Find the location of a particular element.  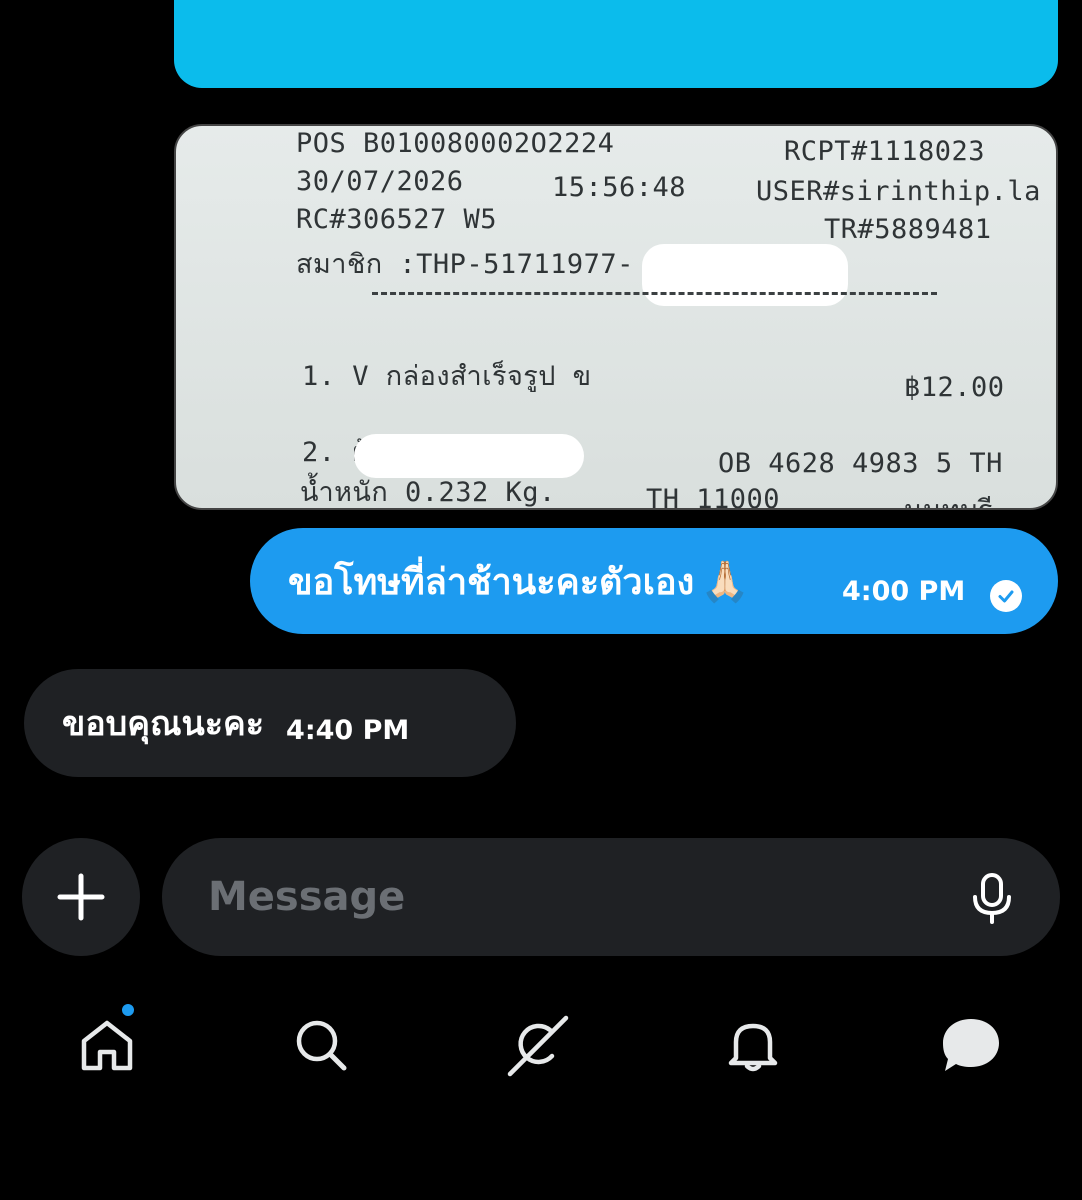

receipt-rcpt: RCPT#1118023 is located at coordinates (885, 151).